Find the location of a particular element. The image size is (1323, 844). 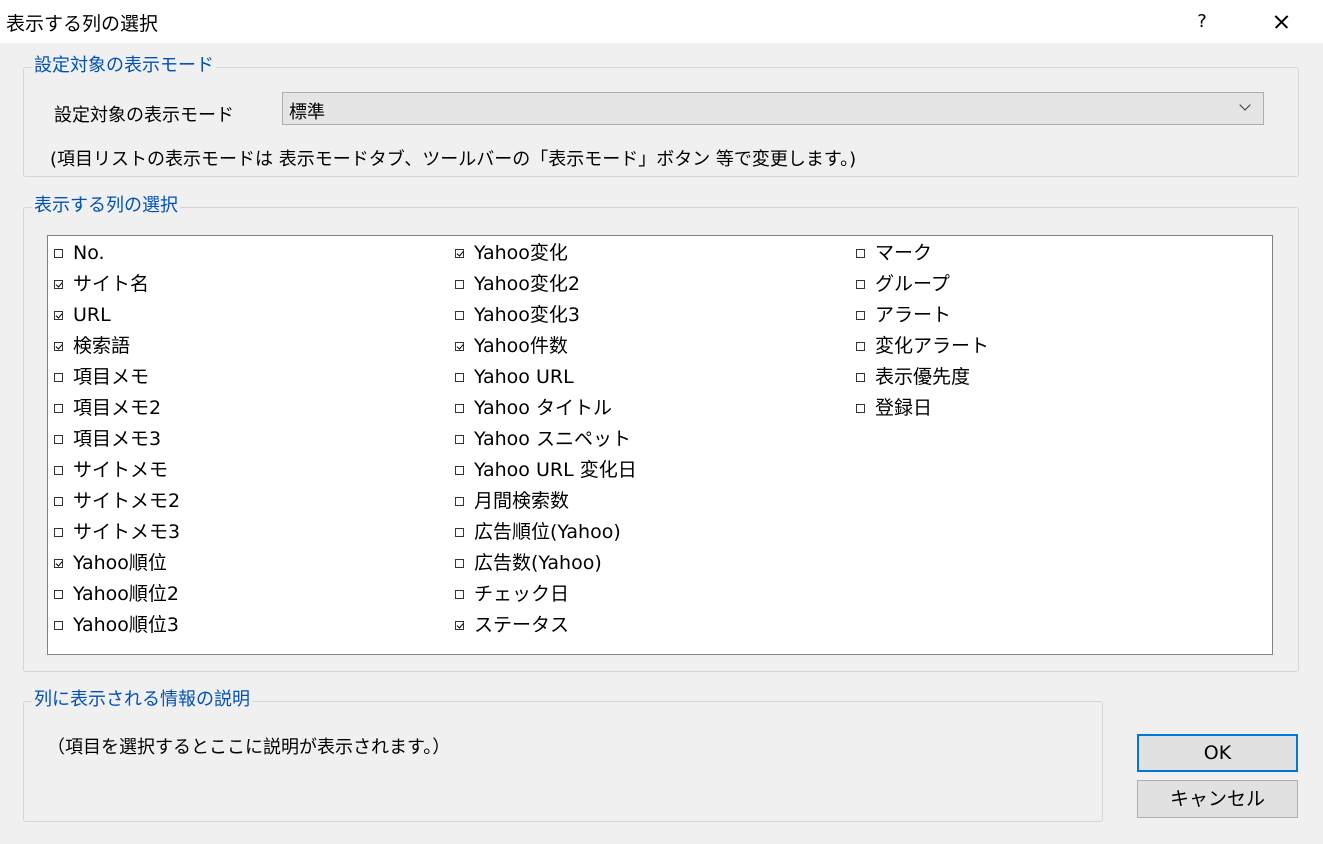

column-option-label: 項目メモ2 is located at coordinates (117, 408).